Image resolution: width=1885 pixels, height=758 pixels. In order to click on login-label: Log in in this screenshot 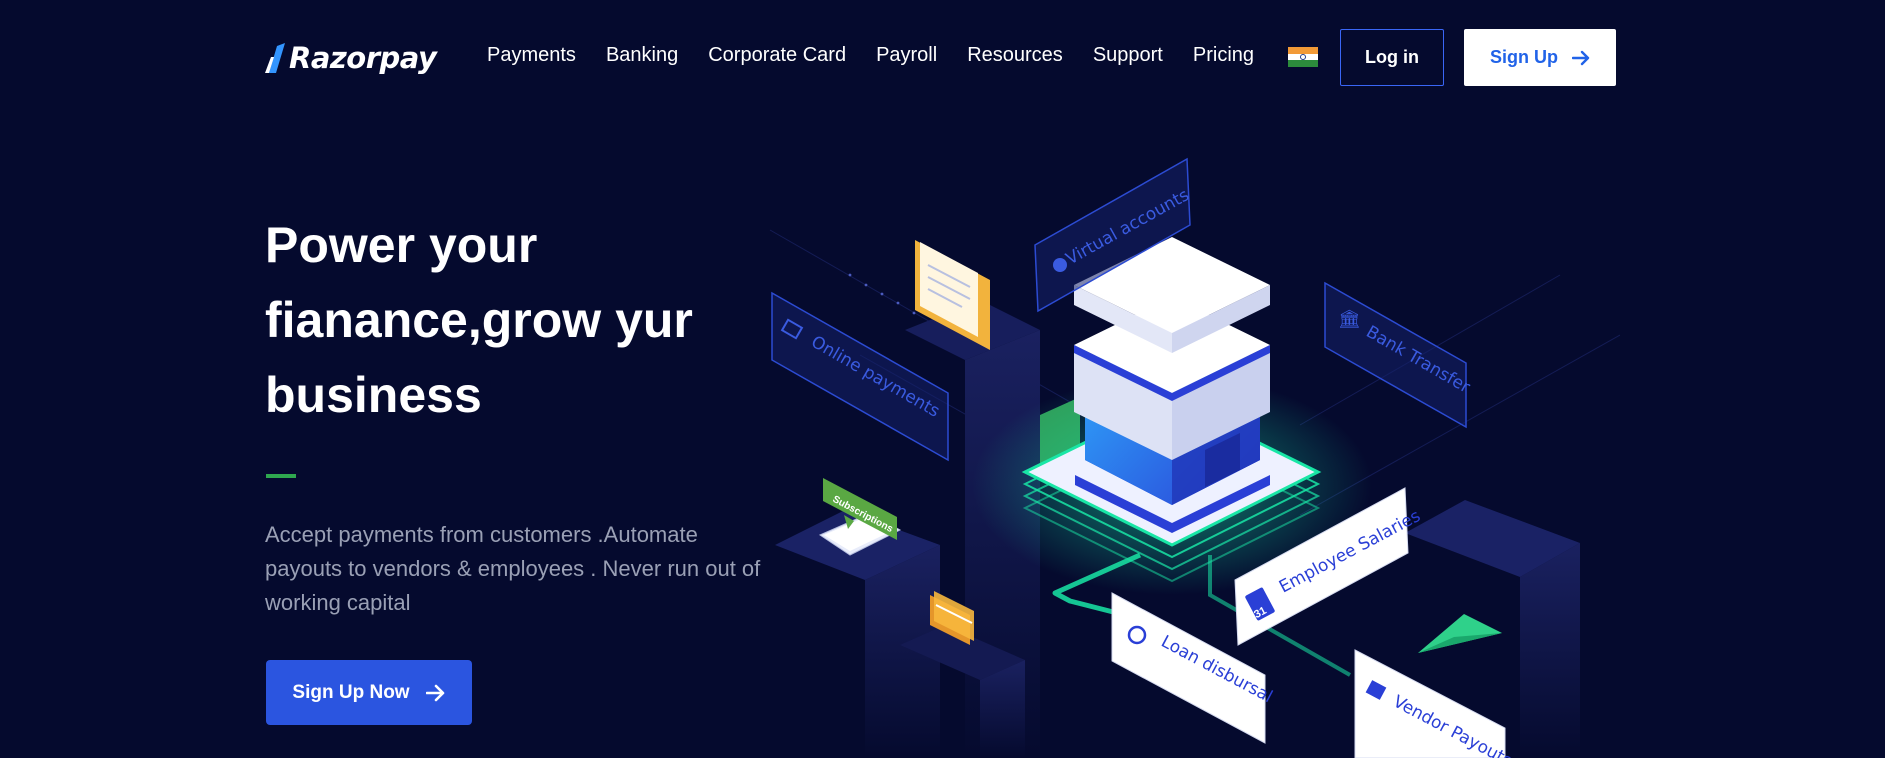, I will do `click(1392, 57)`.